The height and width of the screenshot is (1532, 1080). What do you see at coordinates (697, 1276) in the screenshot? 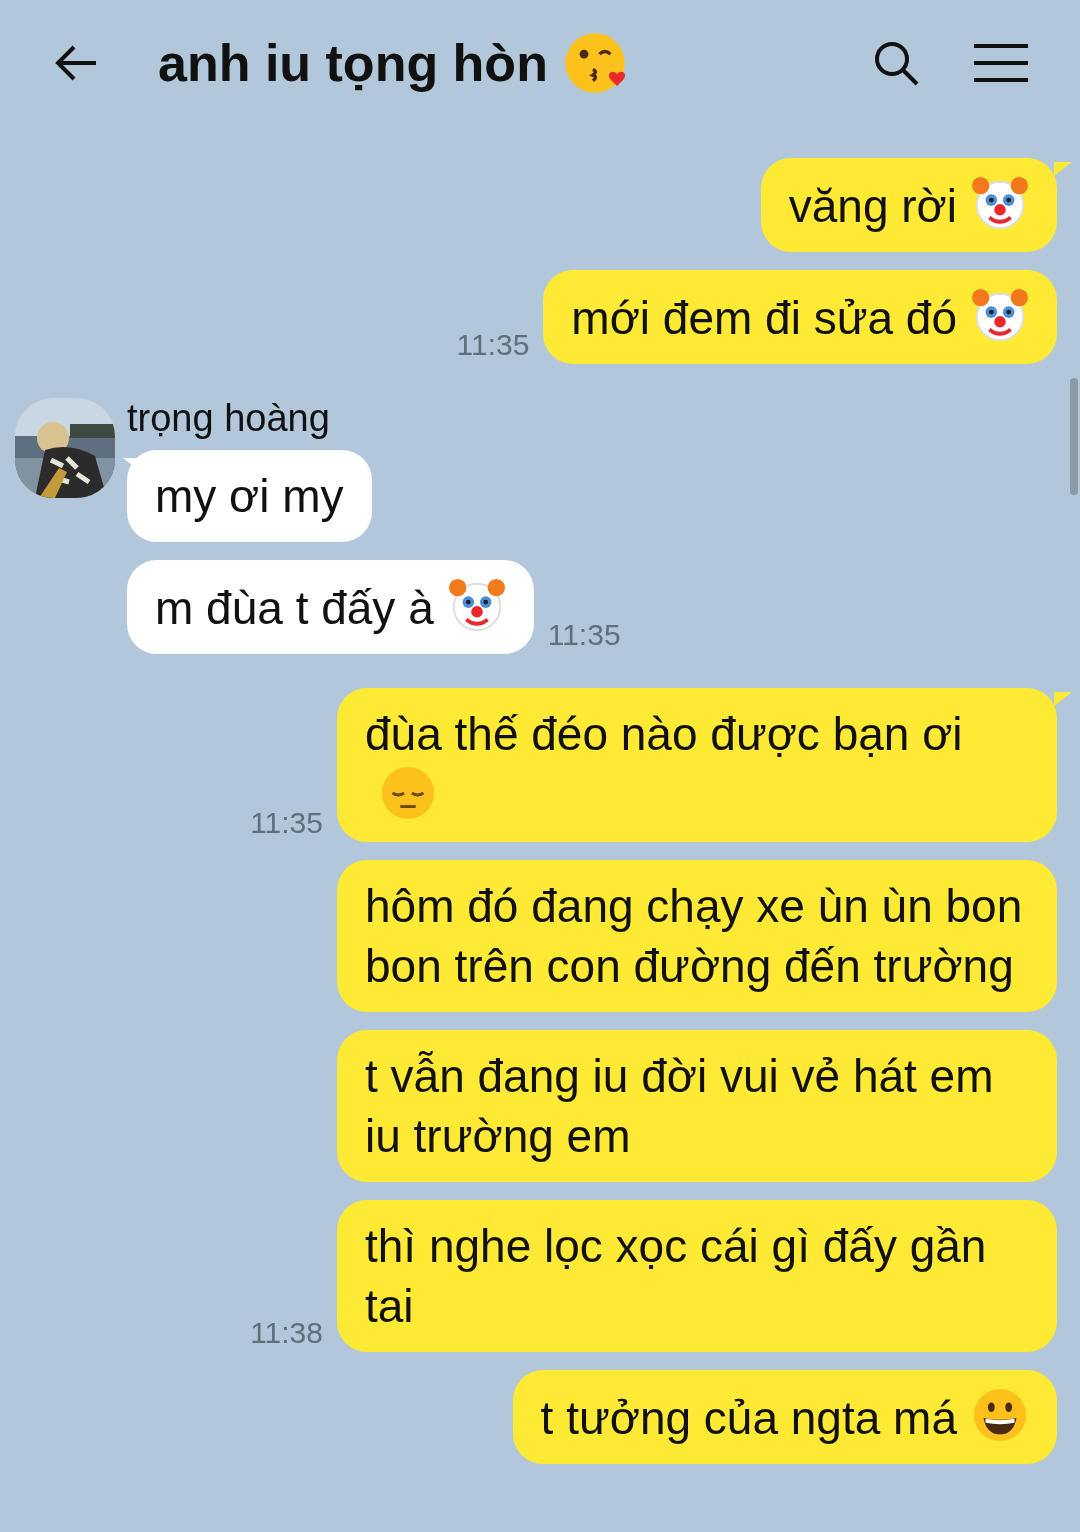
I see `message-bubble: thì nghe lọc xọc cái gì đấy gần tai` at bounding box center [697, 1276].